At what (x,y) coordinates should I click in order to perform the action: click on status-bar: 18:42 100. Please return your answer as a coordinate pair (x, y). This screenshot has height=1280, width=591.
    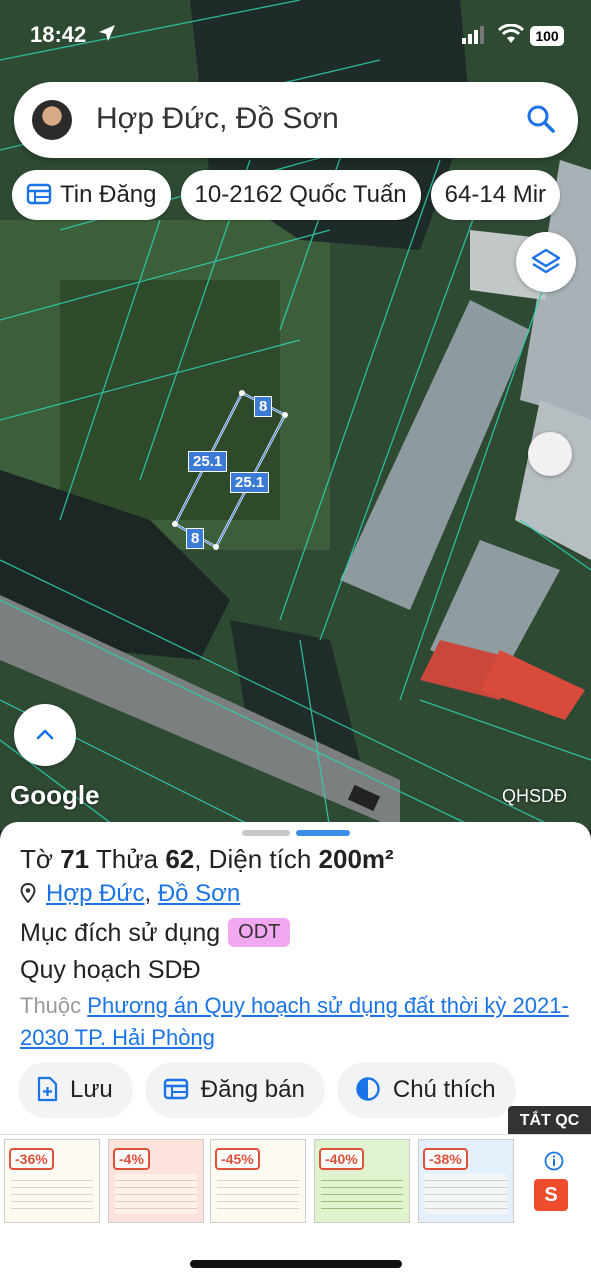
    Looking at the image, I should click on (295, 38).